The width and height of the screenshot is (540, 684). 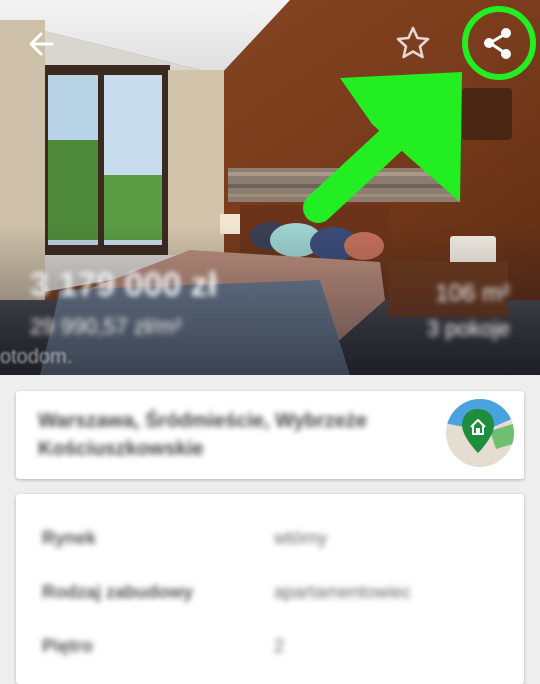 What do you see at coordinates (343, 592) in the screenshot?
I see `detail-value: apartamentowiec` at bounding box center [343, 592].